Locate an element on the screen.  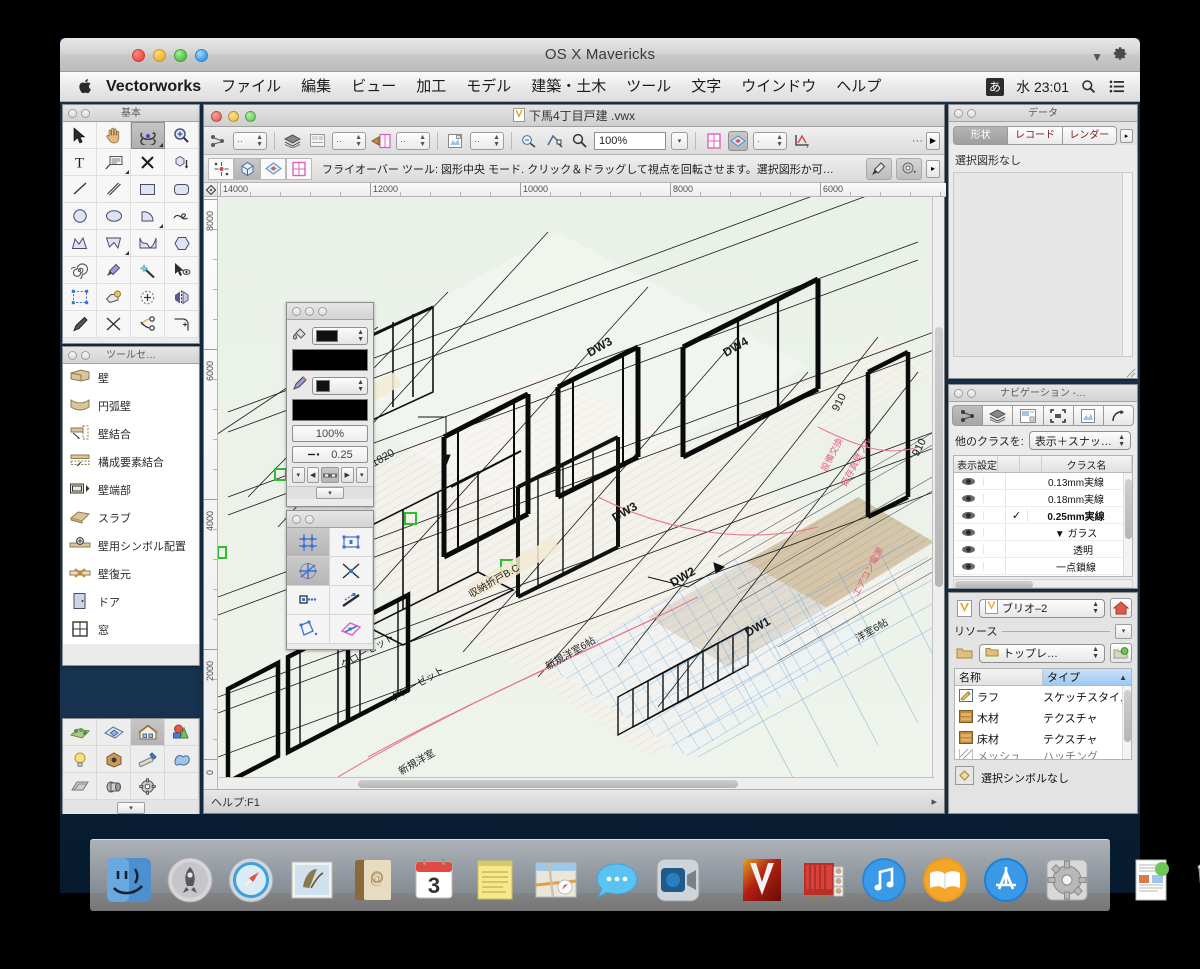
system-preferences-icon is located at coordinates (1067, 880).